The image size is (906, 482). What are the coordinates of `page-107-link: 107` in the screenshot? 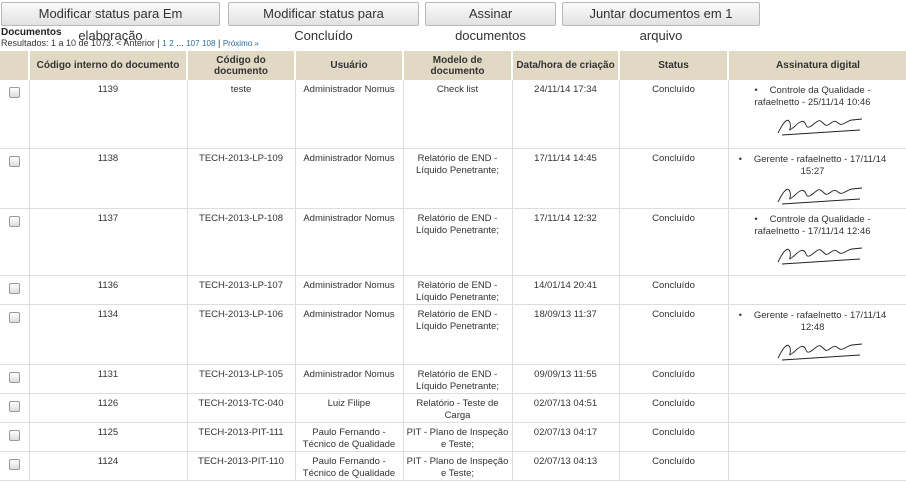 It's located at (192, 43).